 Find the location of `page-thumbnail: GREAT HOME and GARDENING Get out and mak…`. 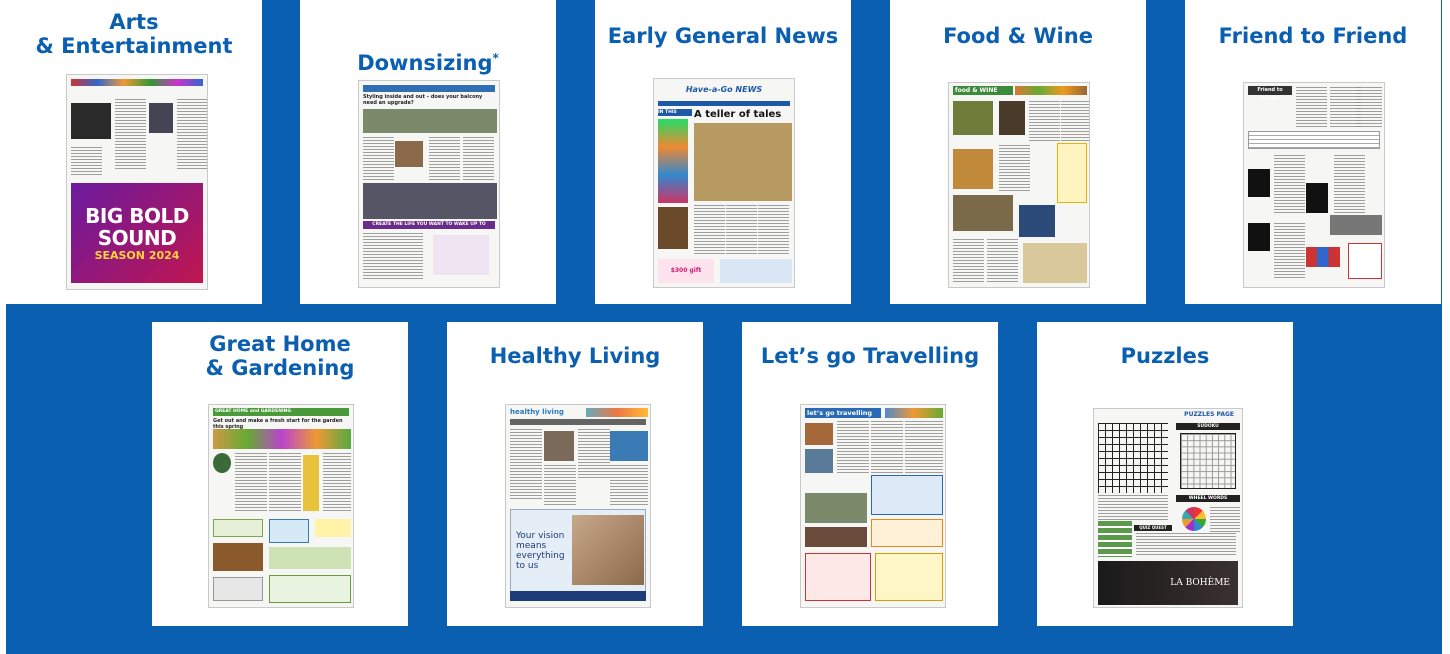

page-thumbnail: GREAT HOME and GARDENING Get out and mak… is located at coordinates (281, 506).